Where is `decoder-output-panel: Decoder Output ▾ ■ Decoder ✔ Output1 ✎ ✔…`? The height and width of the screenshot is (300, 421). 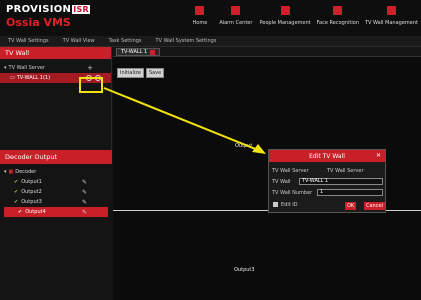 decoder-output-panel: Decoder Output ▾ ■ Decoder ✔ Output1 ✎ ✔… is located at coordinates (56, 225).